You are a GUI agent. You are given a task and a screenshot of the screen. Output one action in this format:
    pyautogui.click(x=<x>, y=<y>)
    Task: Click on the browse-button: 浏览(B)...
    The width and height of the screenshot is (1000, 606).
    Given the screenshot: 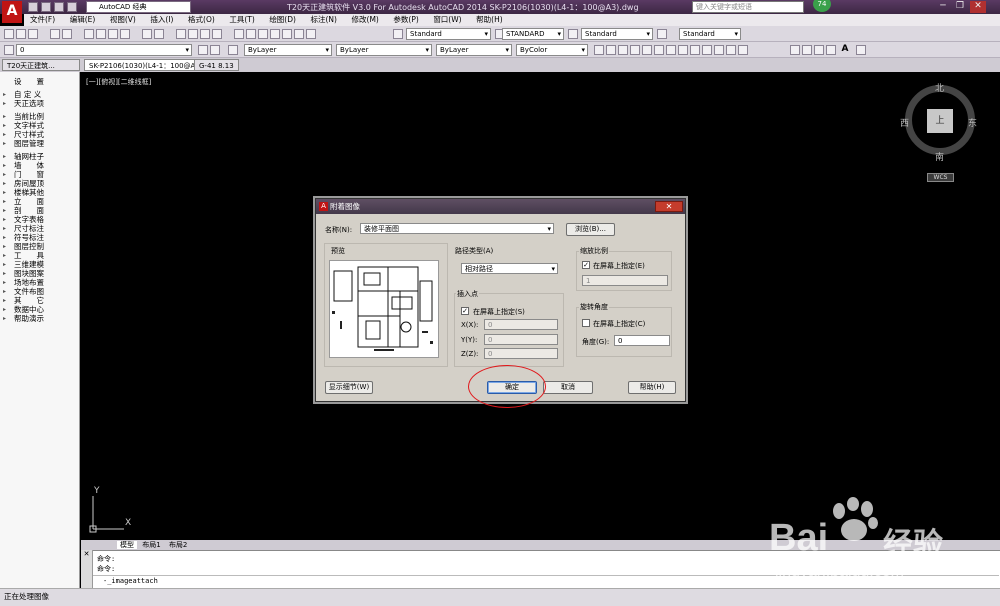 What is the action you would take?
    pyautogui.click(x=590, y=229)
    